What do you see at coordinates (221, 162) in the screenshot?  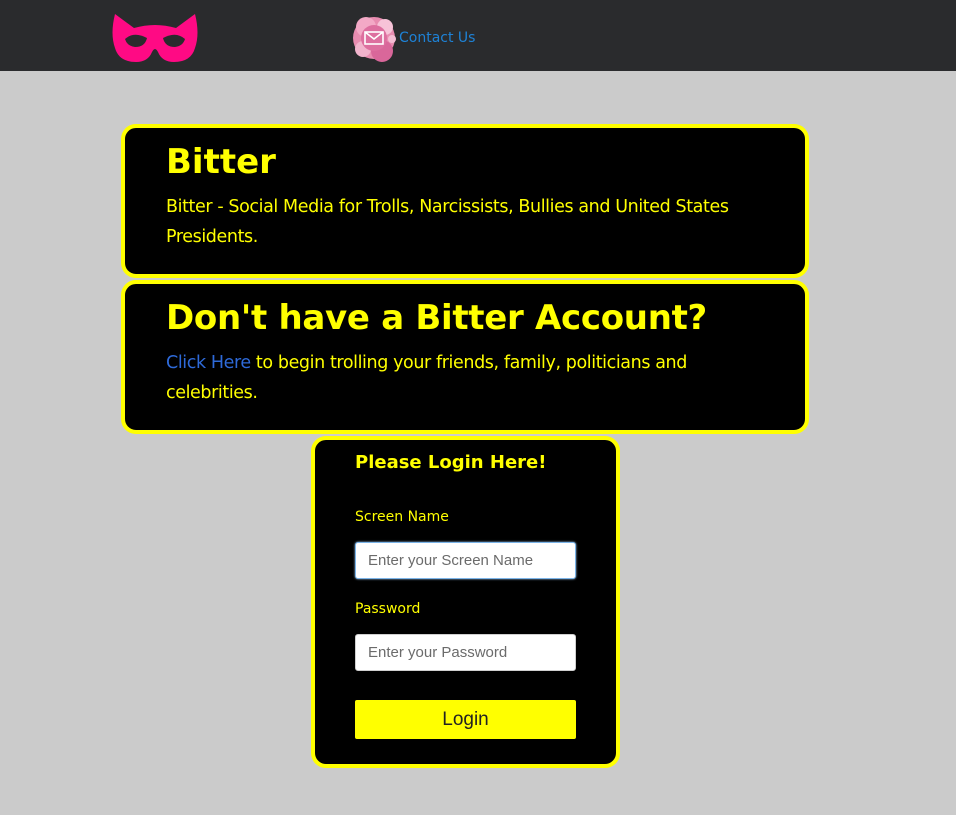 I see `site-title: Bitter` at bounding box center [221, 162].